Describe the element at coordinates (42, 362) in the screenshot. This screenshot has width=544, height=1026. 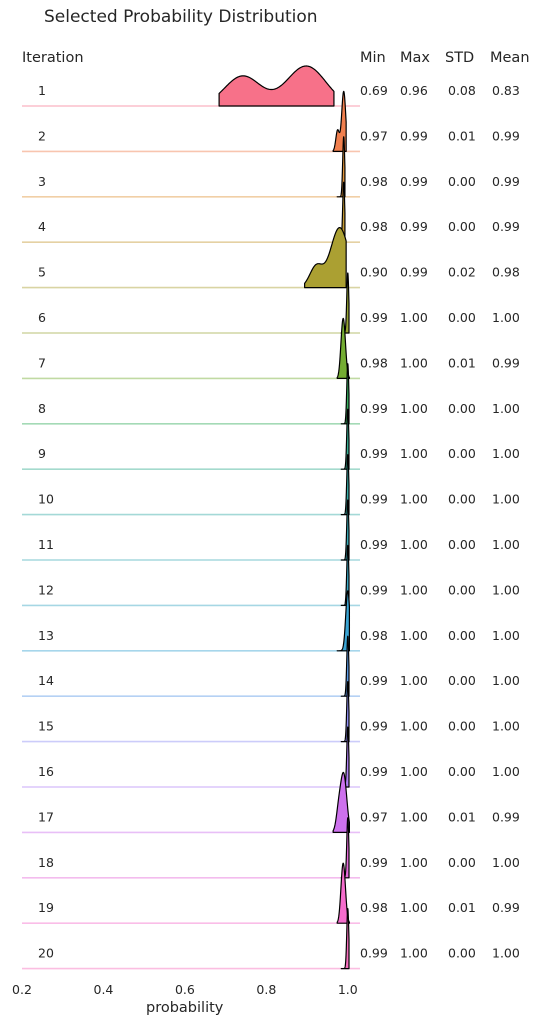
I see `iteration-label-7: 7` at that location.